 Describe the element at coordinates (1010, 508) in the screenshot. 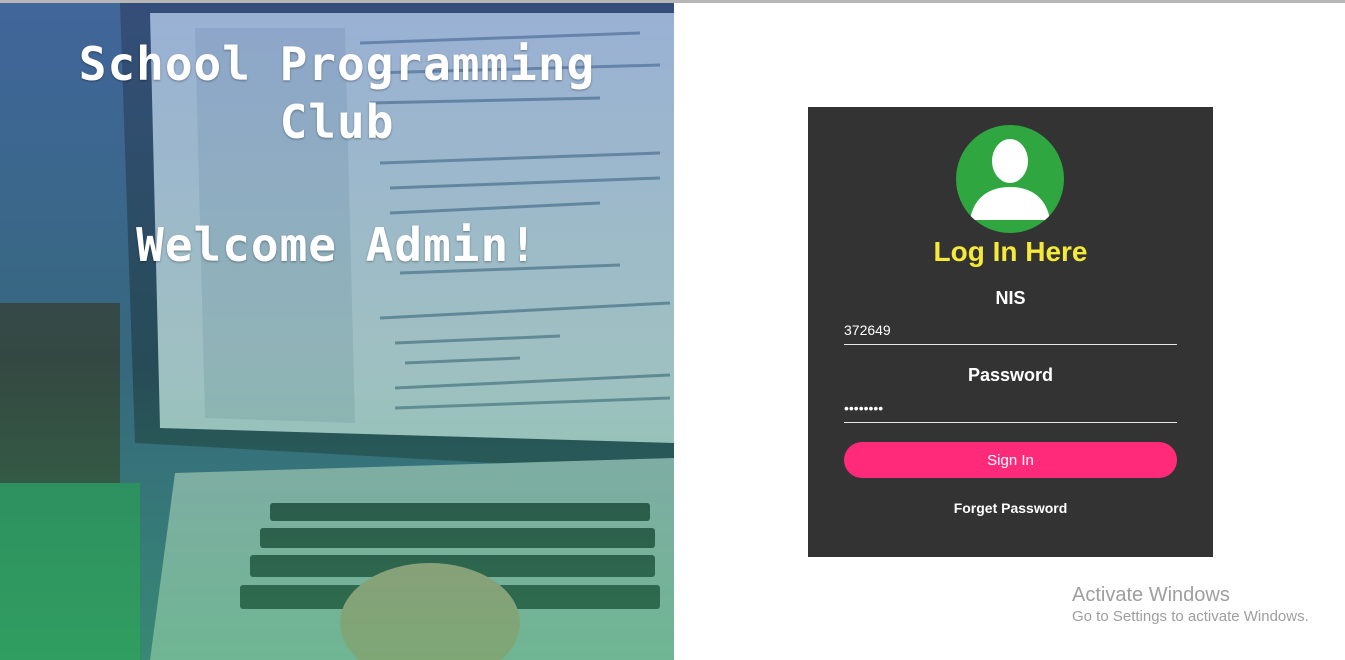

I see `forget-password-link: Forget Password` at that location.